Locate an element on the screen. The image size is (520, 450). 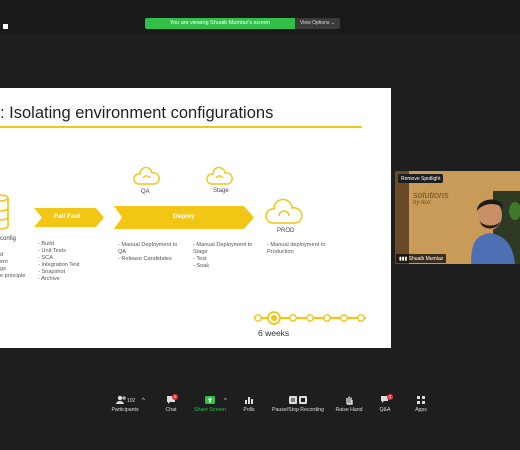
list-item: Manual Deployment to QA is located at coordinates (149, 249).